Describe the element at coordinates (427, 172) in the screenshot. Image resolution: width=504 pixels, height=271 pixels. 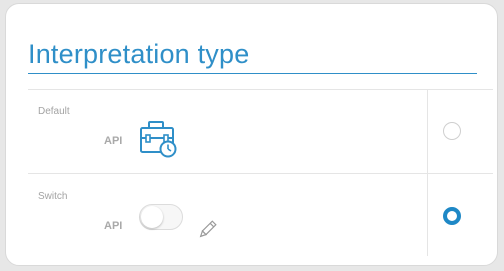
I see `column-divider` at that location.